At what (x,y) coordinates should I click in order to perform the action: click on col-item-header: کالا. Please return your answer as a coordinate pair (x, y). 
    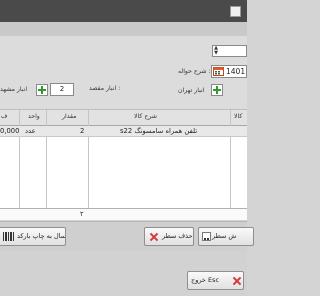
    Looking at the image, I should click on (238, 116).